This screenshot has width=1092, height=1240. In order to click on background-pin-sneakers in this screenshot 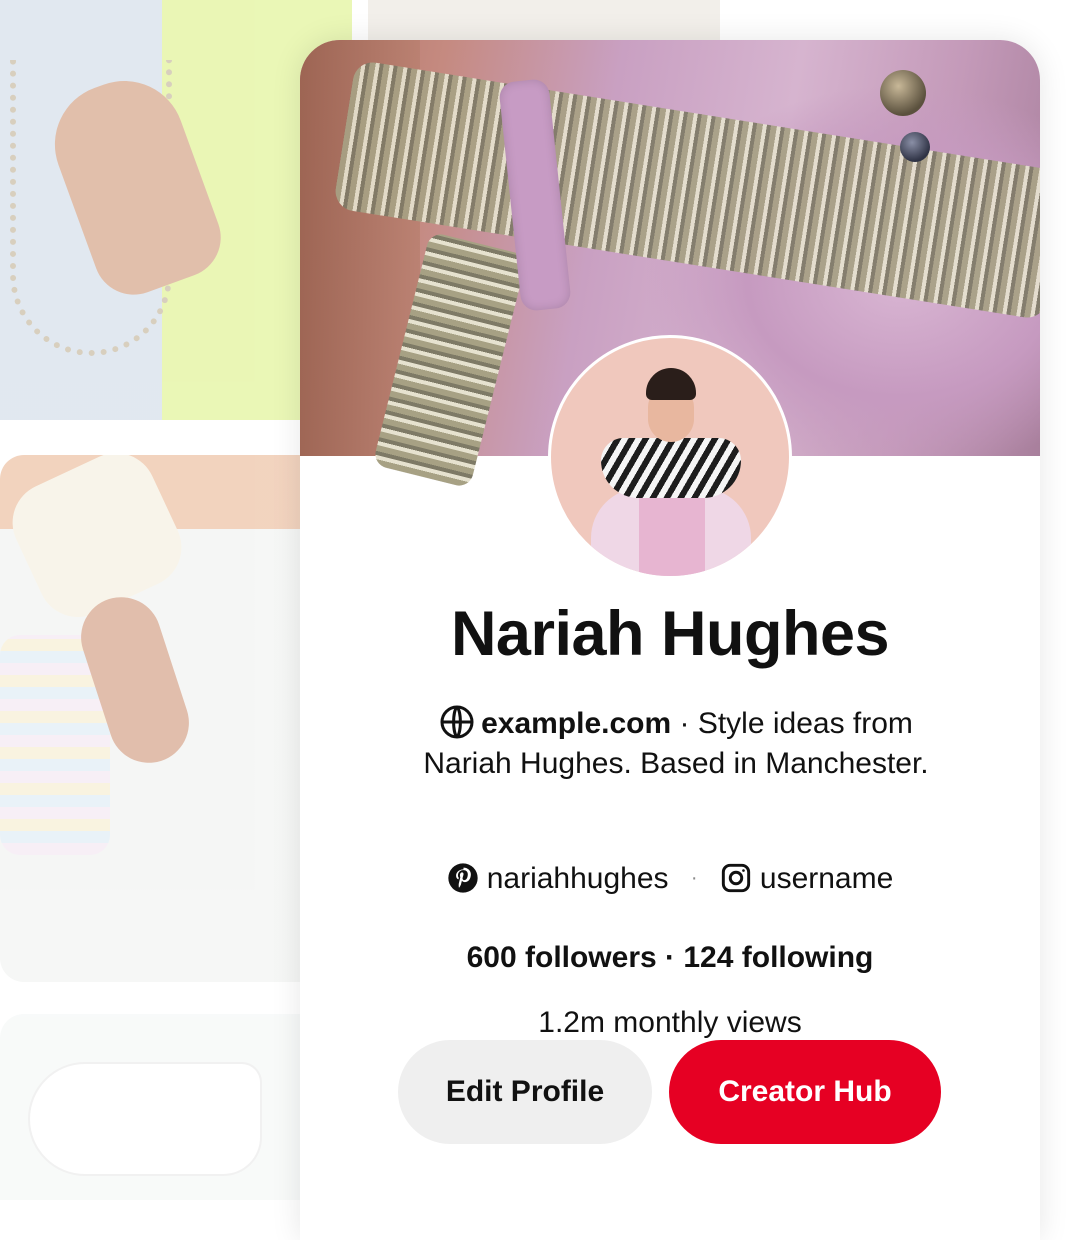, I will do `click(150, 1107)`.